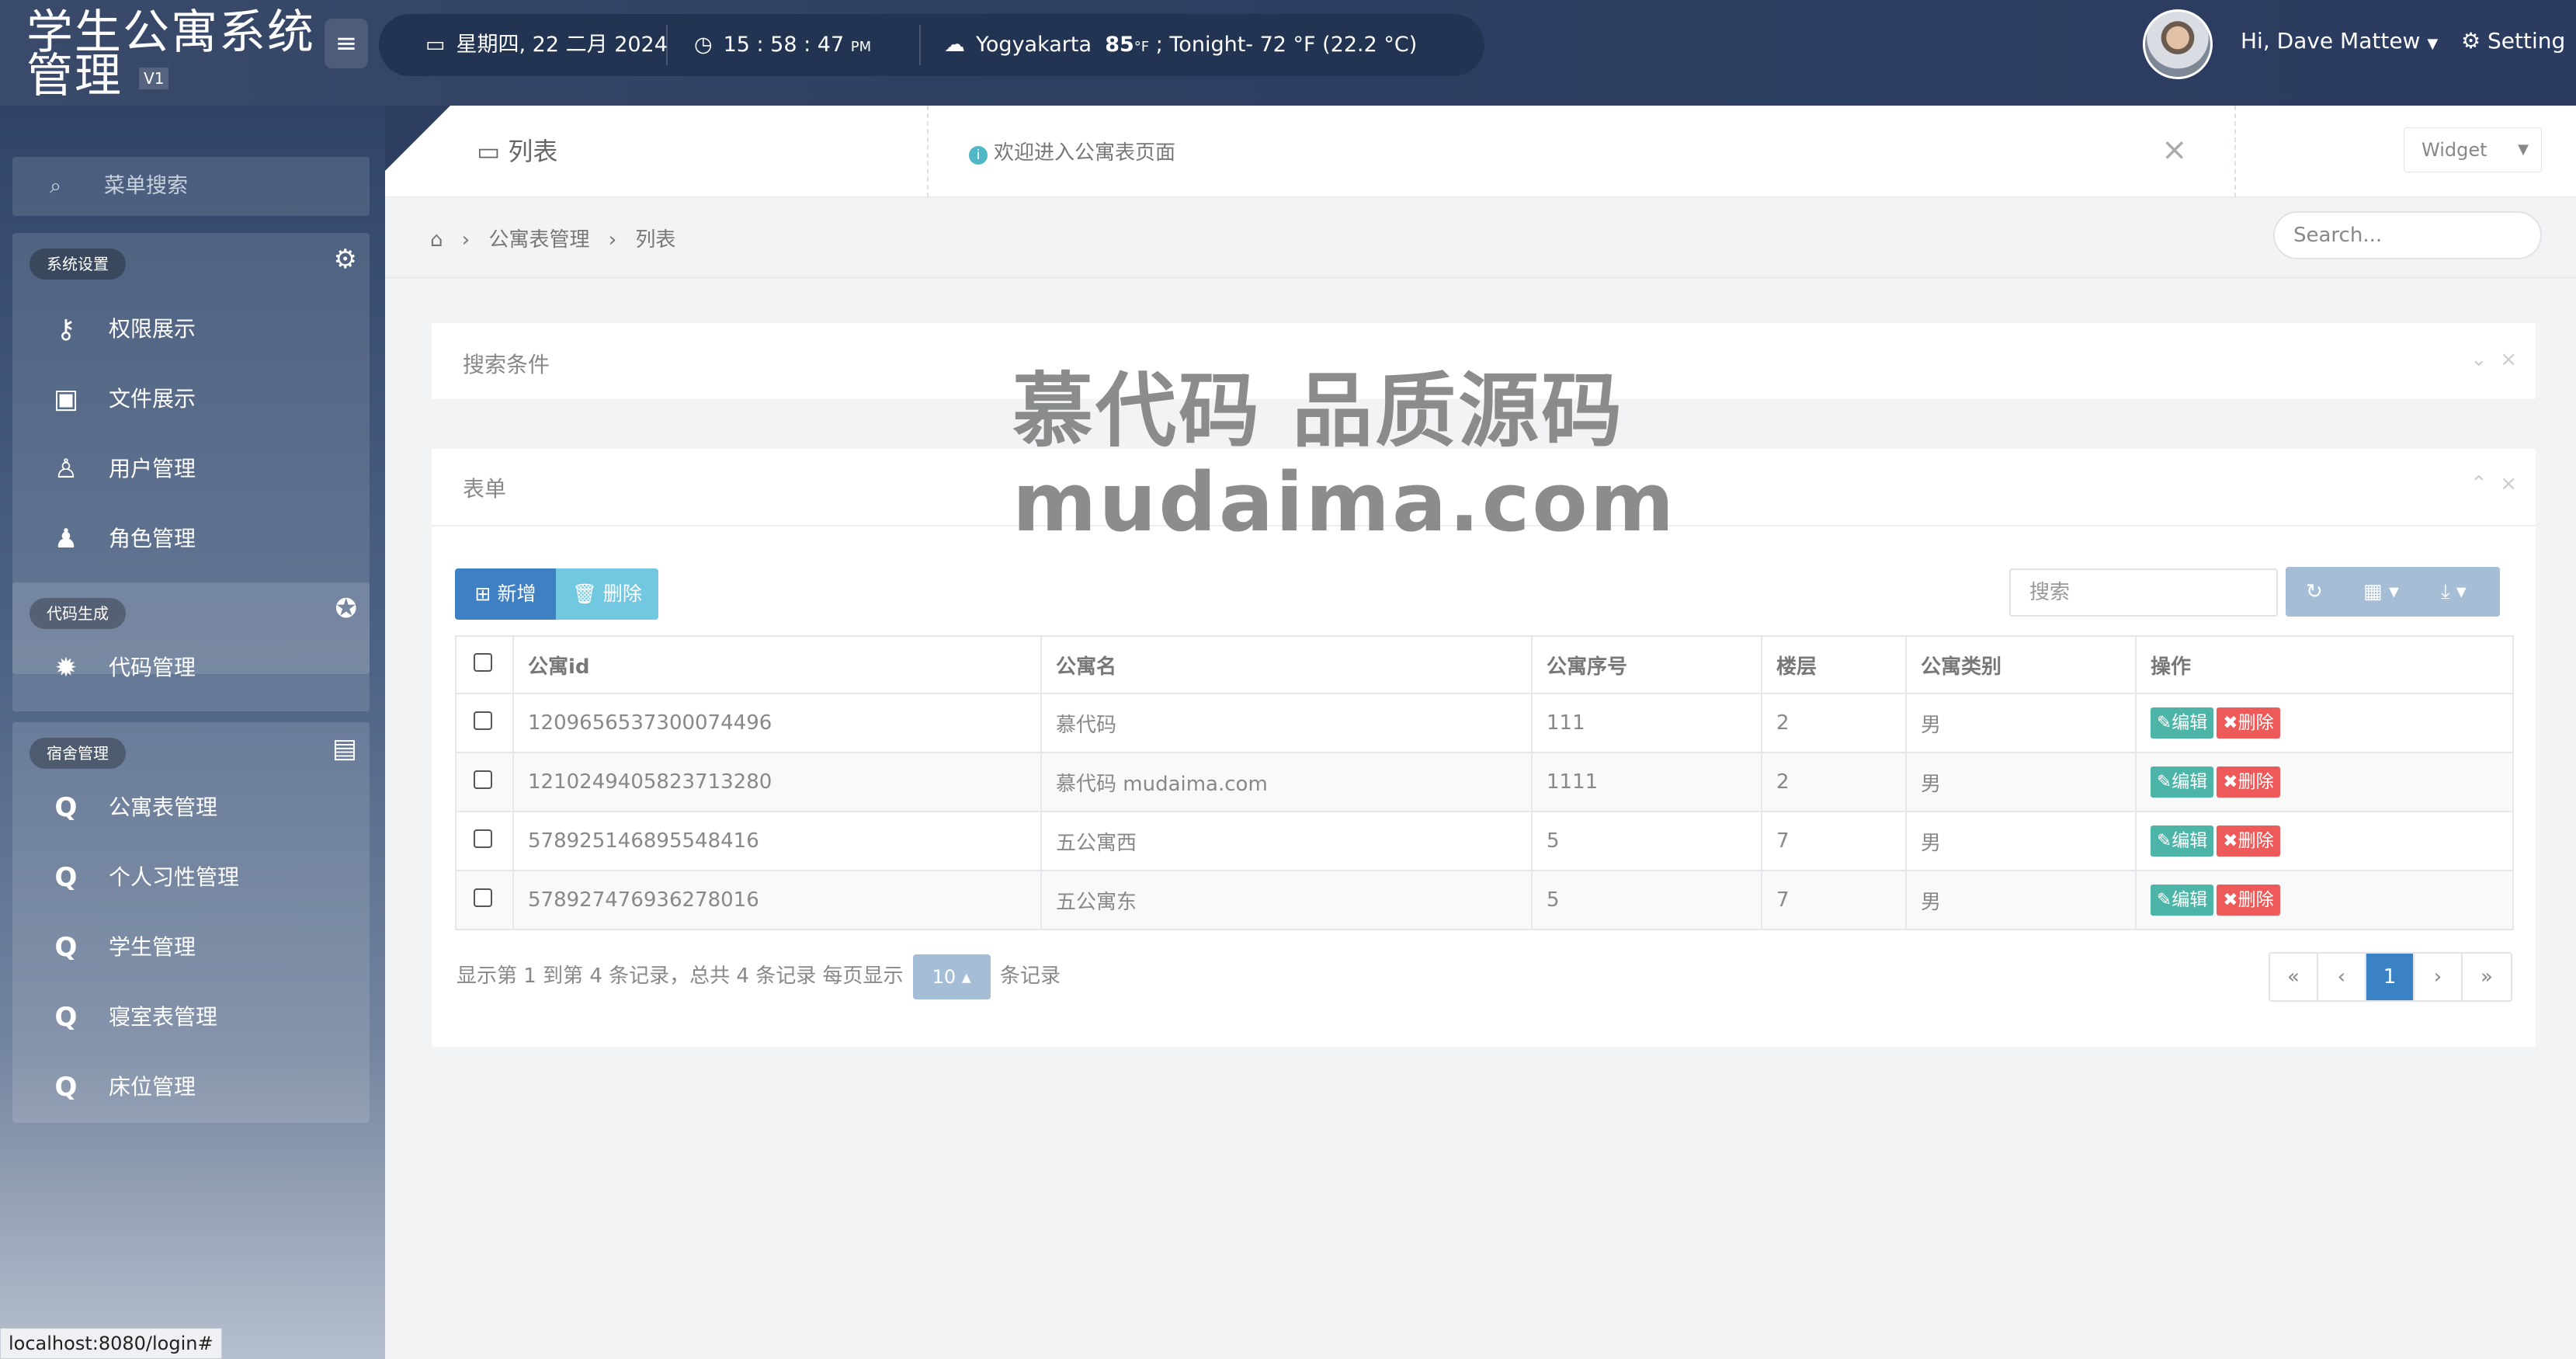 Image resolution: width=2576 pixels, height=1359 pixels. Describe the element at coordinates (170, 54) in the screenshot. I see `app-title: 学生公寓系统管理 V1` at that location.